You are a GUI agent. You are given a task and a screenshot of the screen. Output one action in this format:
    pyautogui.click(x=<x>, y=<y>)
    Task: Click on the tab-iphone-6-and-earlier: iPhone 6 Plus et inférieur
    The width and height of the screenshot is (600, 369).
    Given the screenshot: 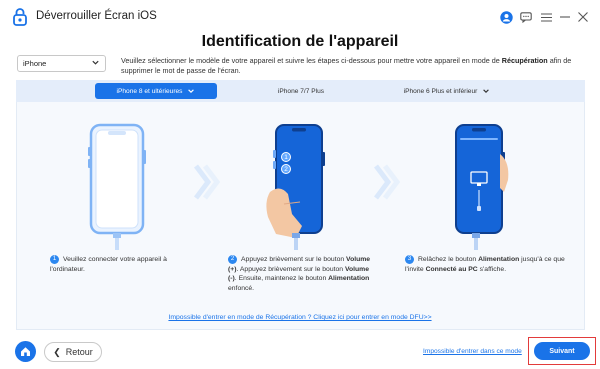 What is the action you would take?
    pyautogui.click(x=447, y=91)
    